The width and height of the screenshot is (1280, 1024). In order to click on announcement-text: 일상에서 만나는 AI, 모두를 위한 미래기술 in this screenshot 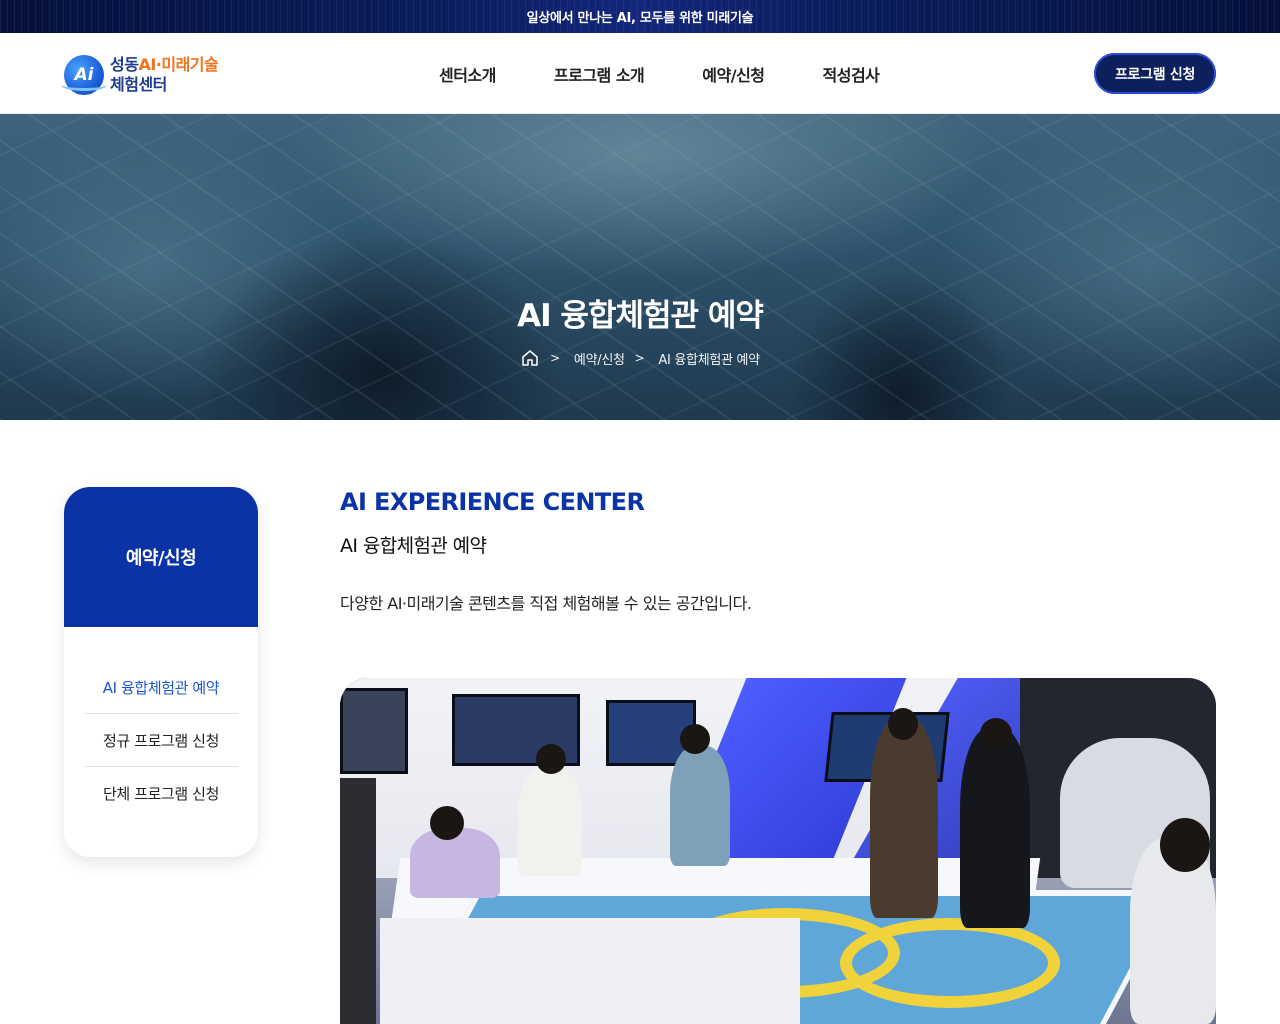, I will do `click(640, 18)`.